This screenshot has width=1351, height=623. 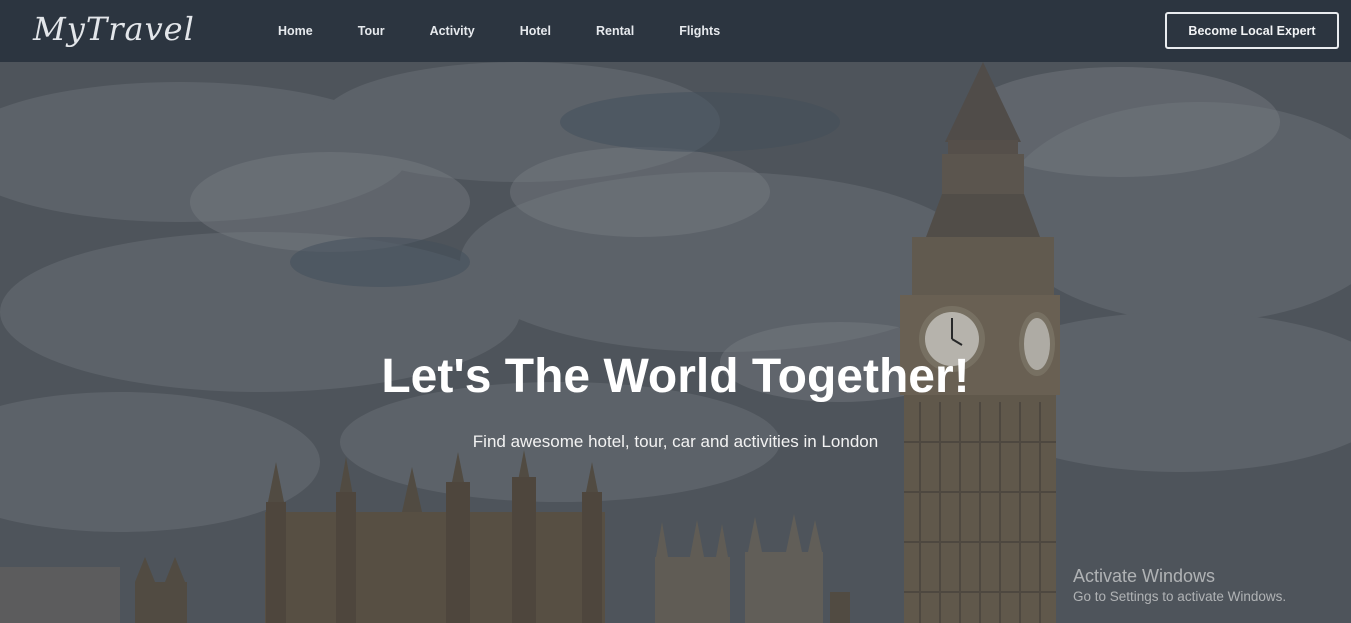 I want to click on nav-rental: Rental, so click(x=615, y=31).